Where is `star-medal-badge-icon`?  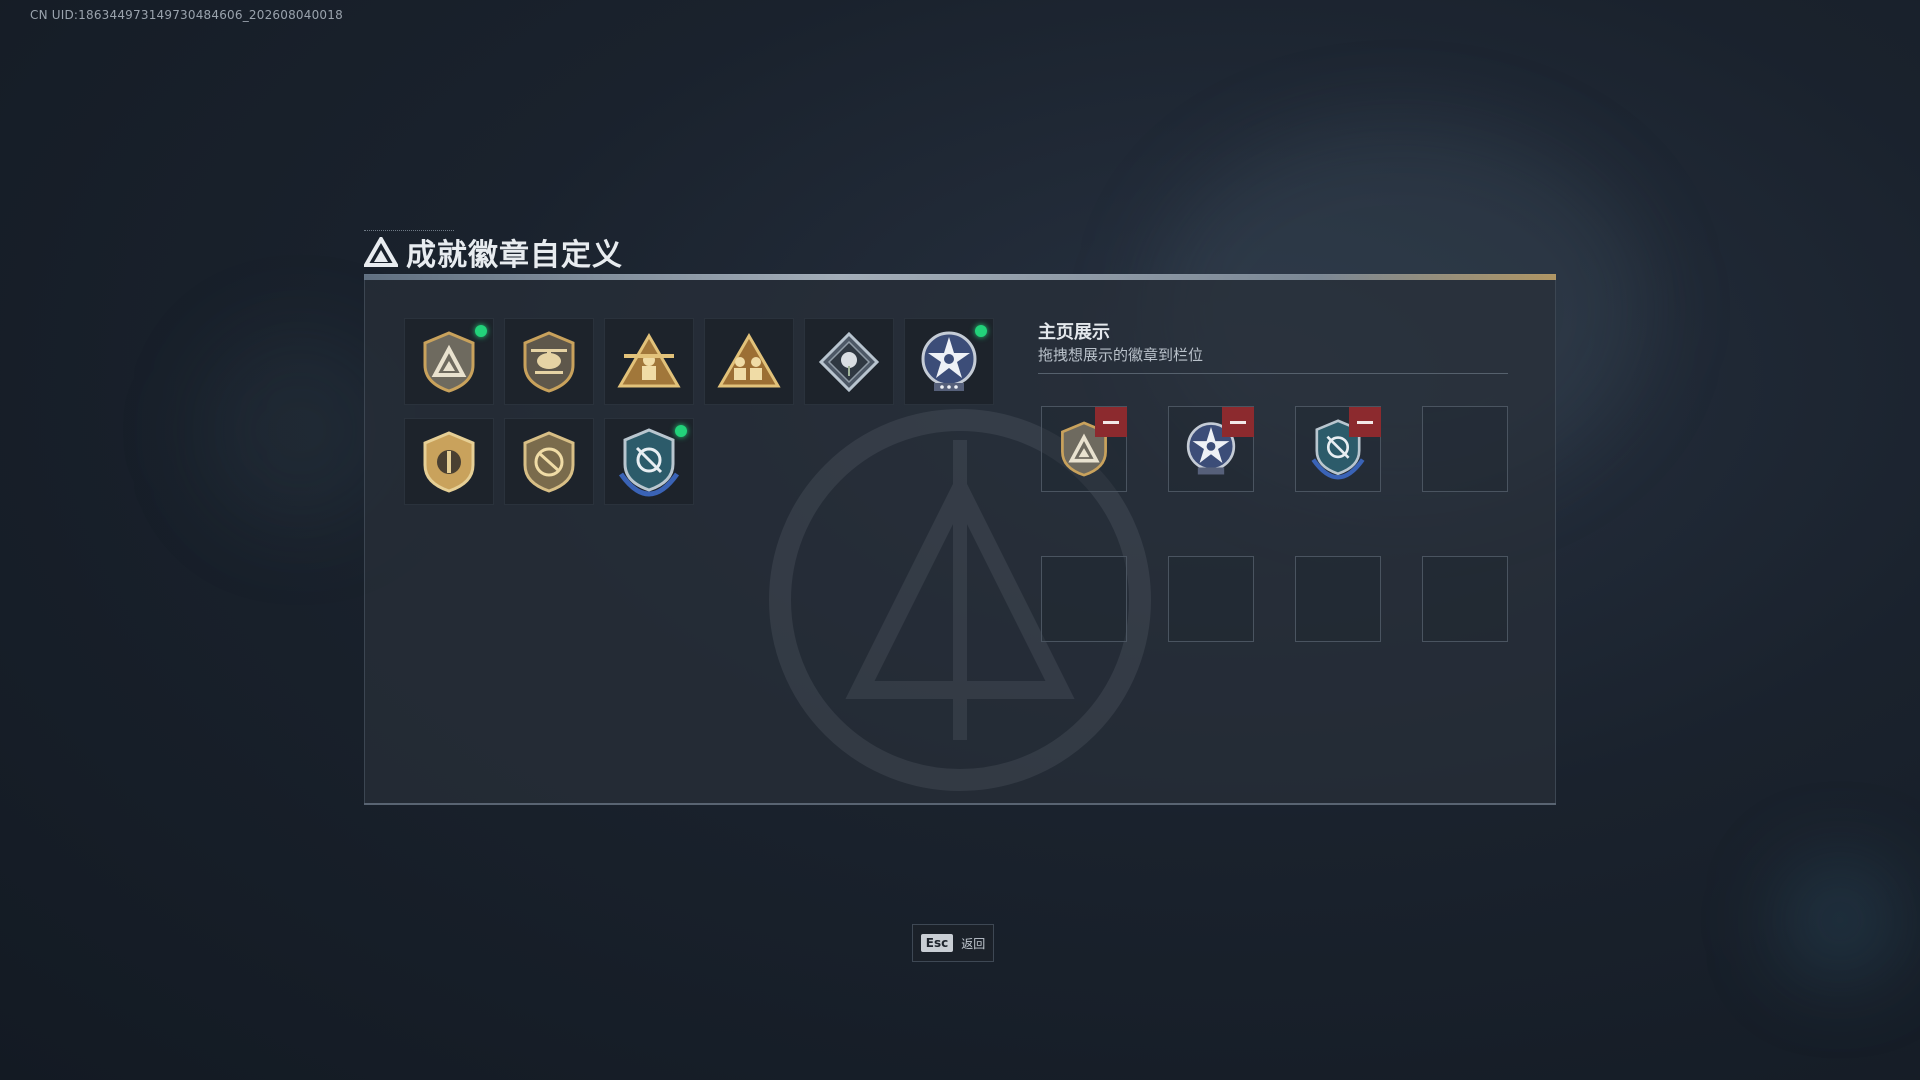 star-medal-badge-icon is located at coordinates (949, 361).